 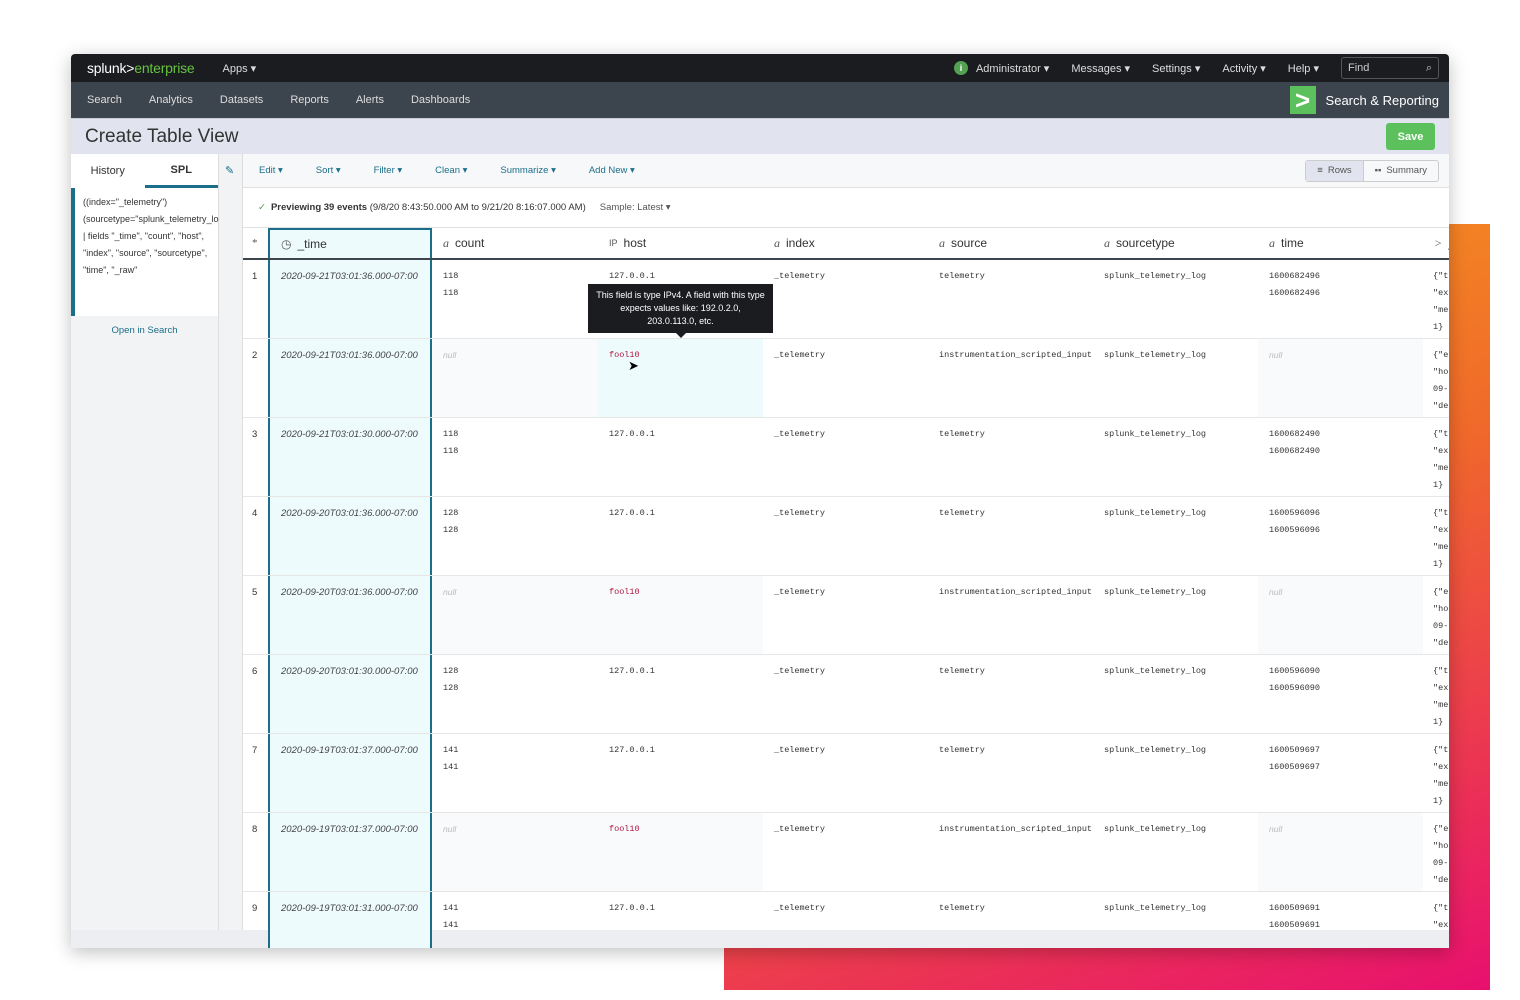 I want to click on summarize-menu: Summarize ▾, so click(x=527, y=170).